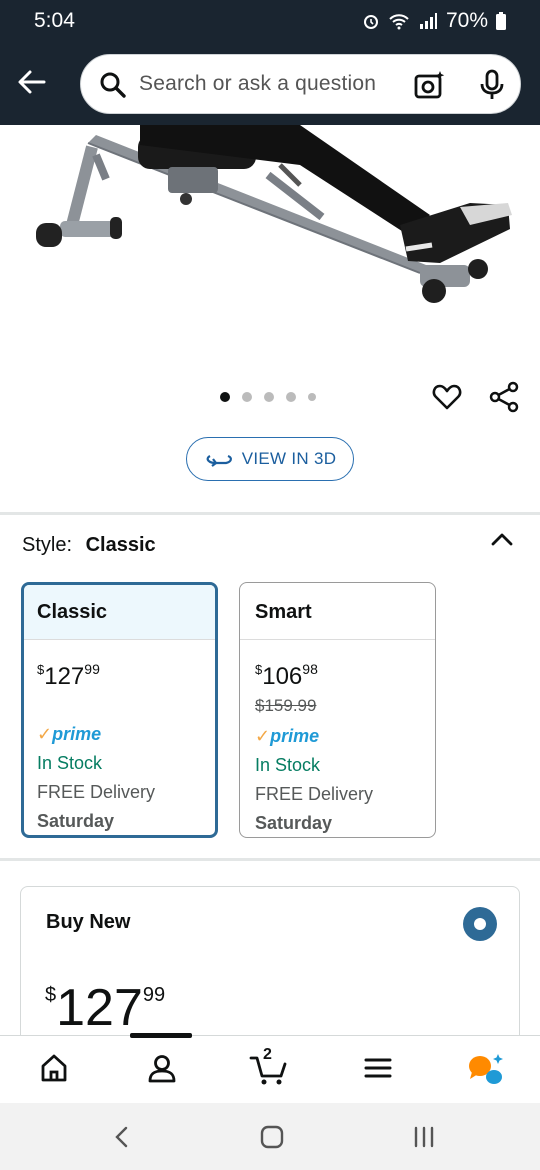  I want to click on cart-tab: 2, so click(269, 1068).